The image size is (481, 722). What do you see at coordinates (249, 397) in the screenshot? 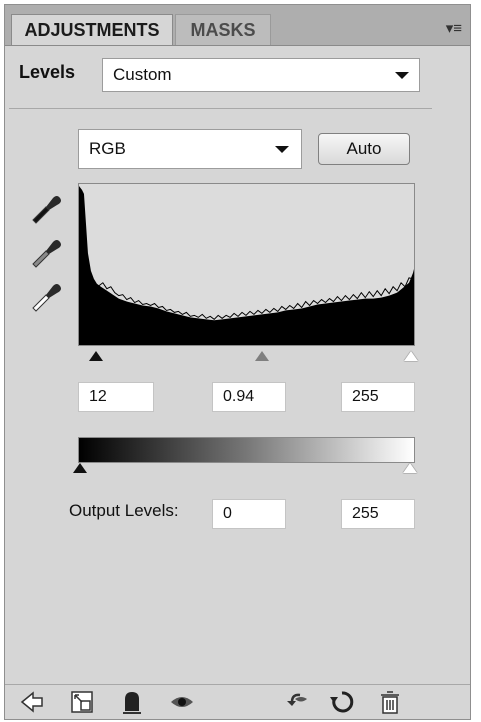
I see `input-gamma-field: 0.94` at bounding box center [249, 397].